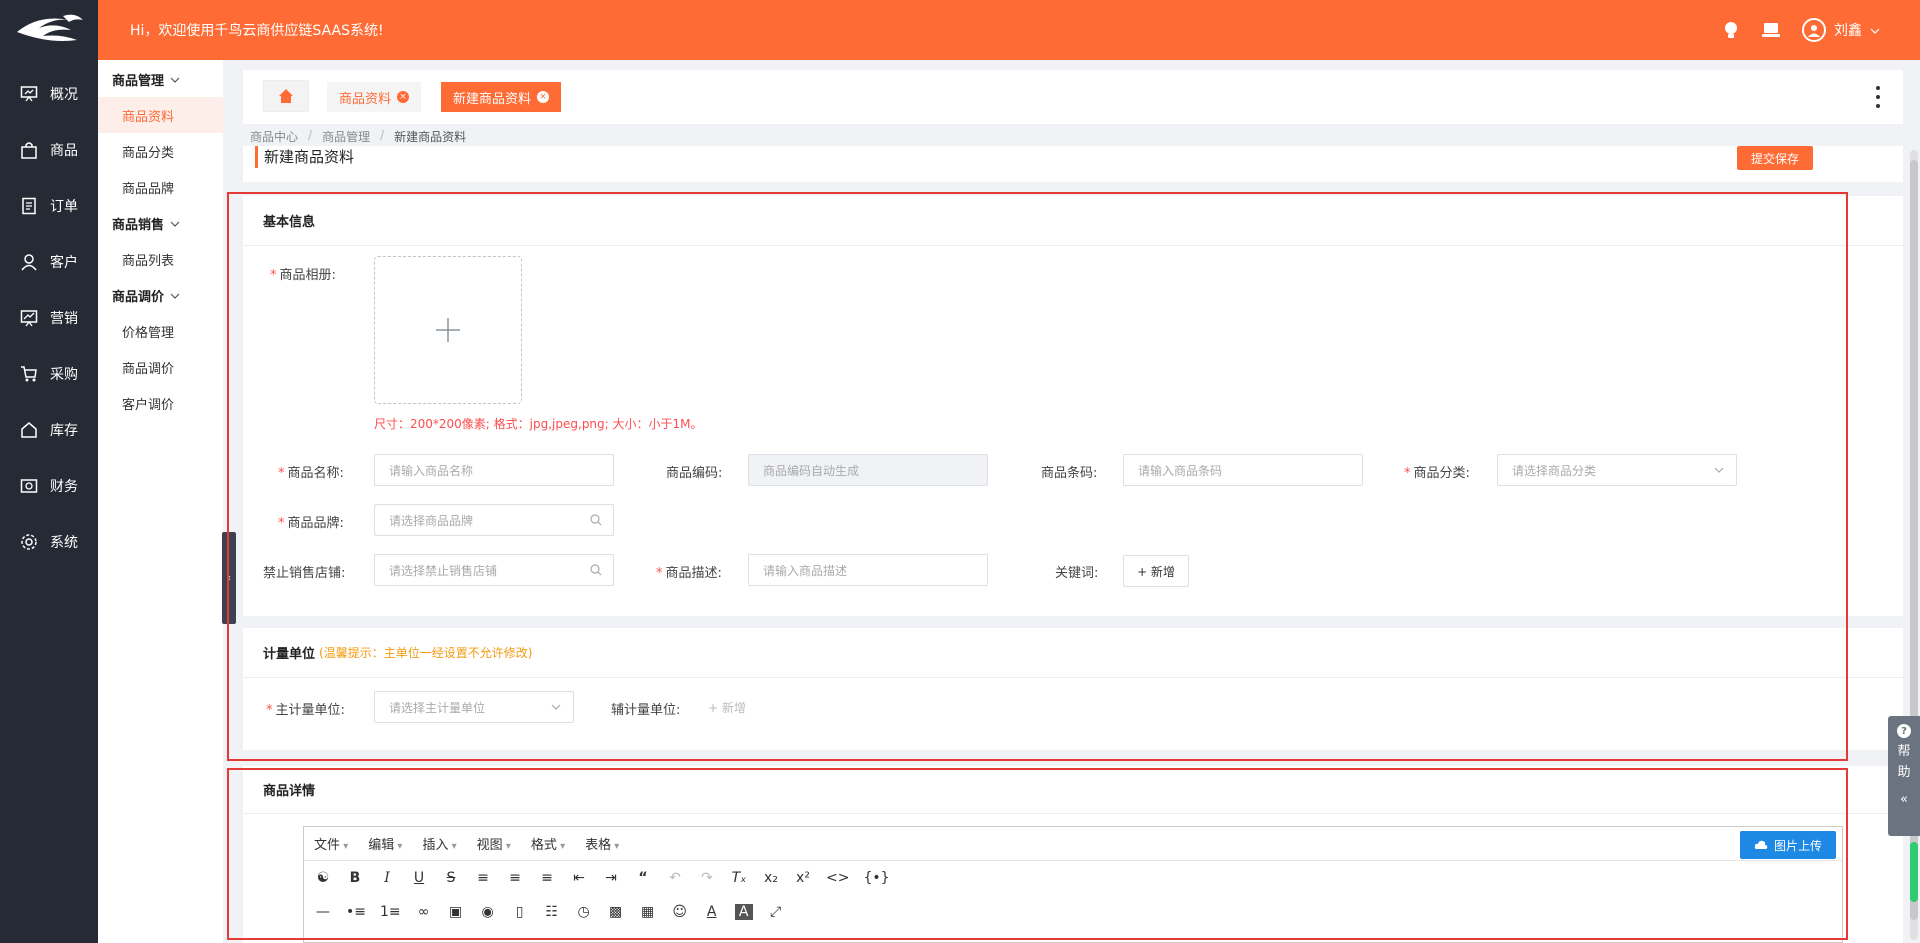 The width and height of the screenshot is (1920, 943). I want to click on submenu-group-goods-manage: 商品管理, so click(160, 79).